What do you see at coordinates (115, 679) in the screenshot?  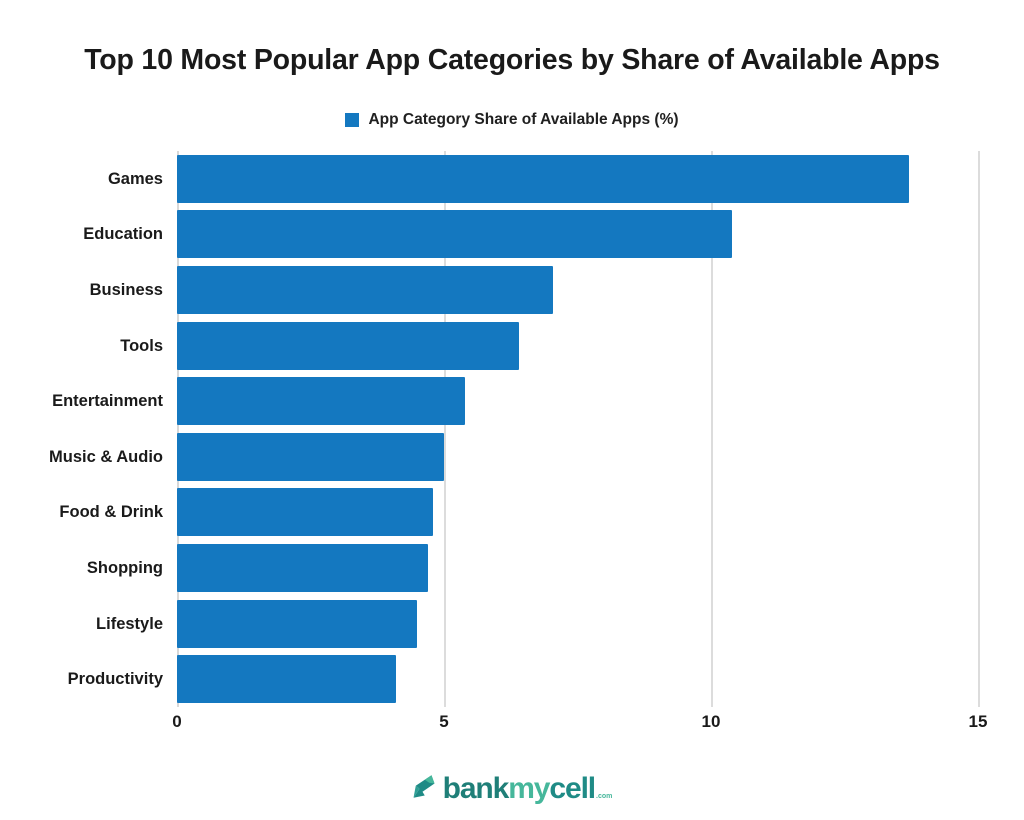 I see `y-axis-label-productivity: Productivity` at bounding box center [115, 679].